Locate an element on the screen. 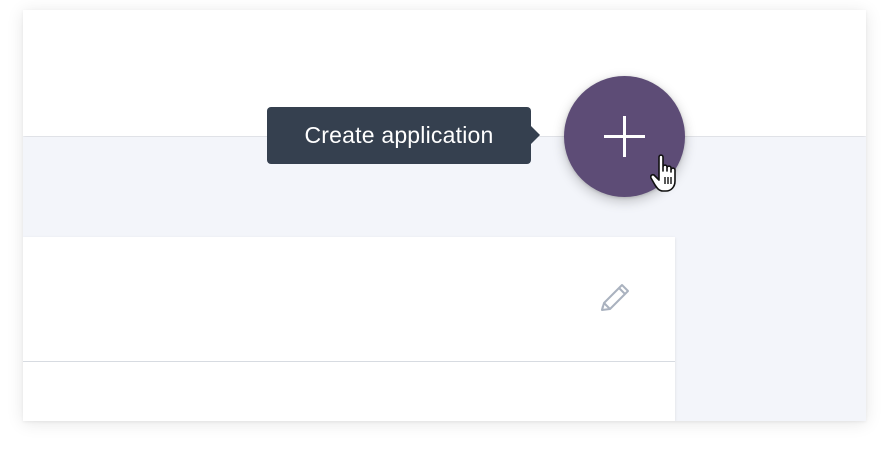  hand-pointer-icon is located at coordinates (663, 173).